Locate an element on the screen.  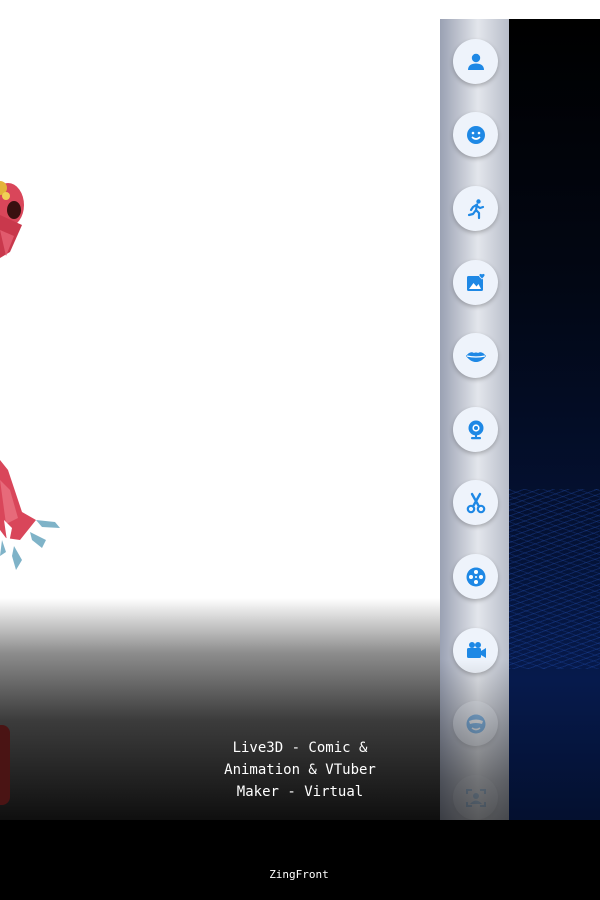
image-heart-icon is located at coordinates (475, 281).